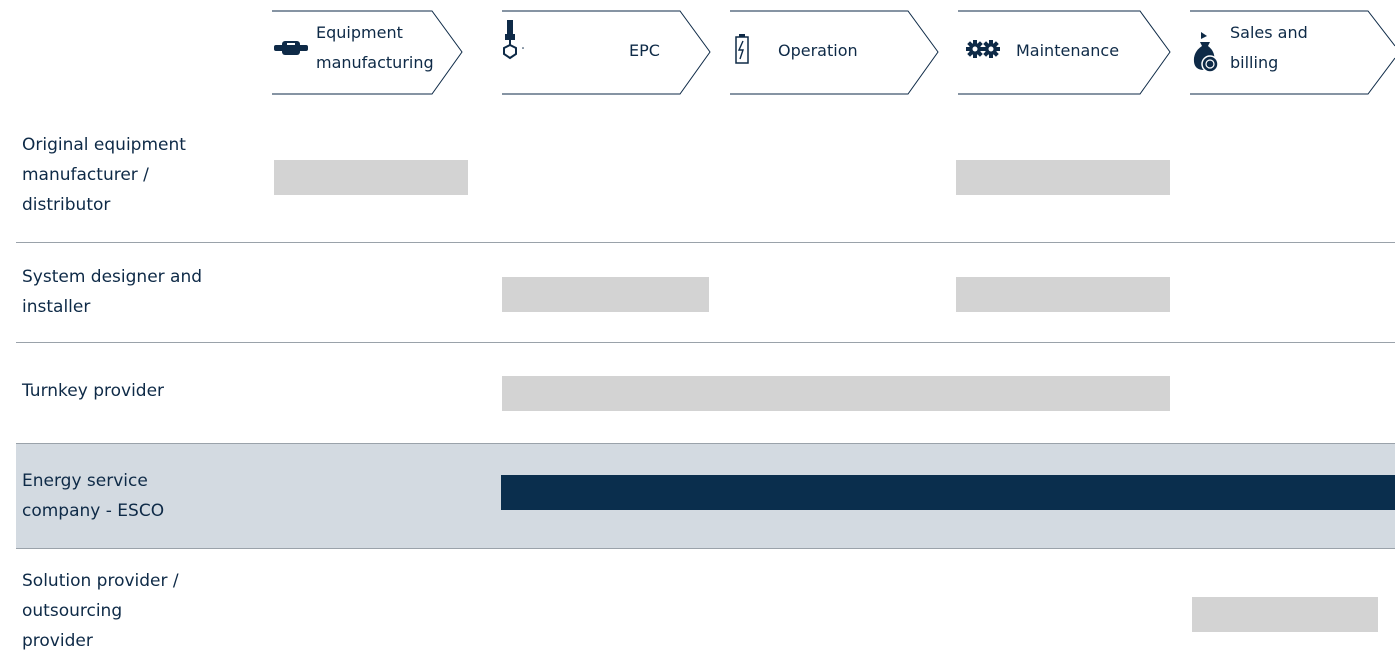 The image size is (1395, 657). I want to click on coverage-bar-oem-maintenance, so click(1063, 177).